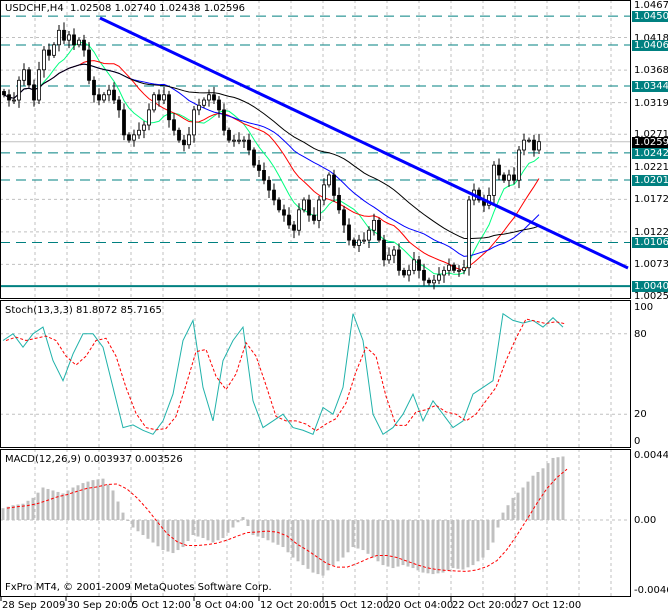  Describe the element at coordinates (135, 8) in the screenshot. I see `high: 1.02740` at that location.